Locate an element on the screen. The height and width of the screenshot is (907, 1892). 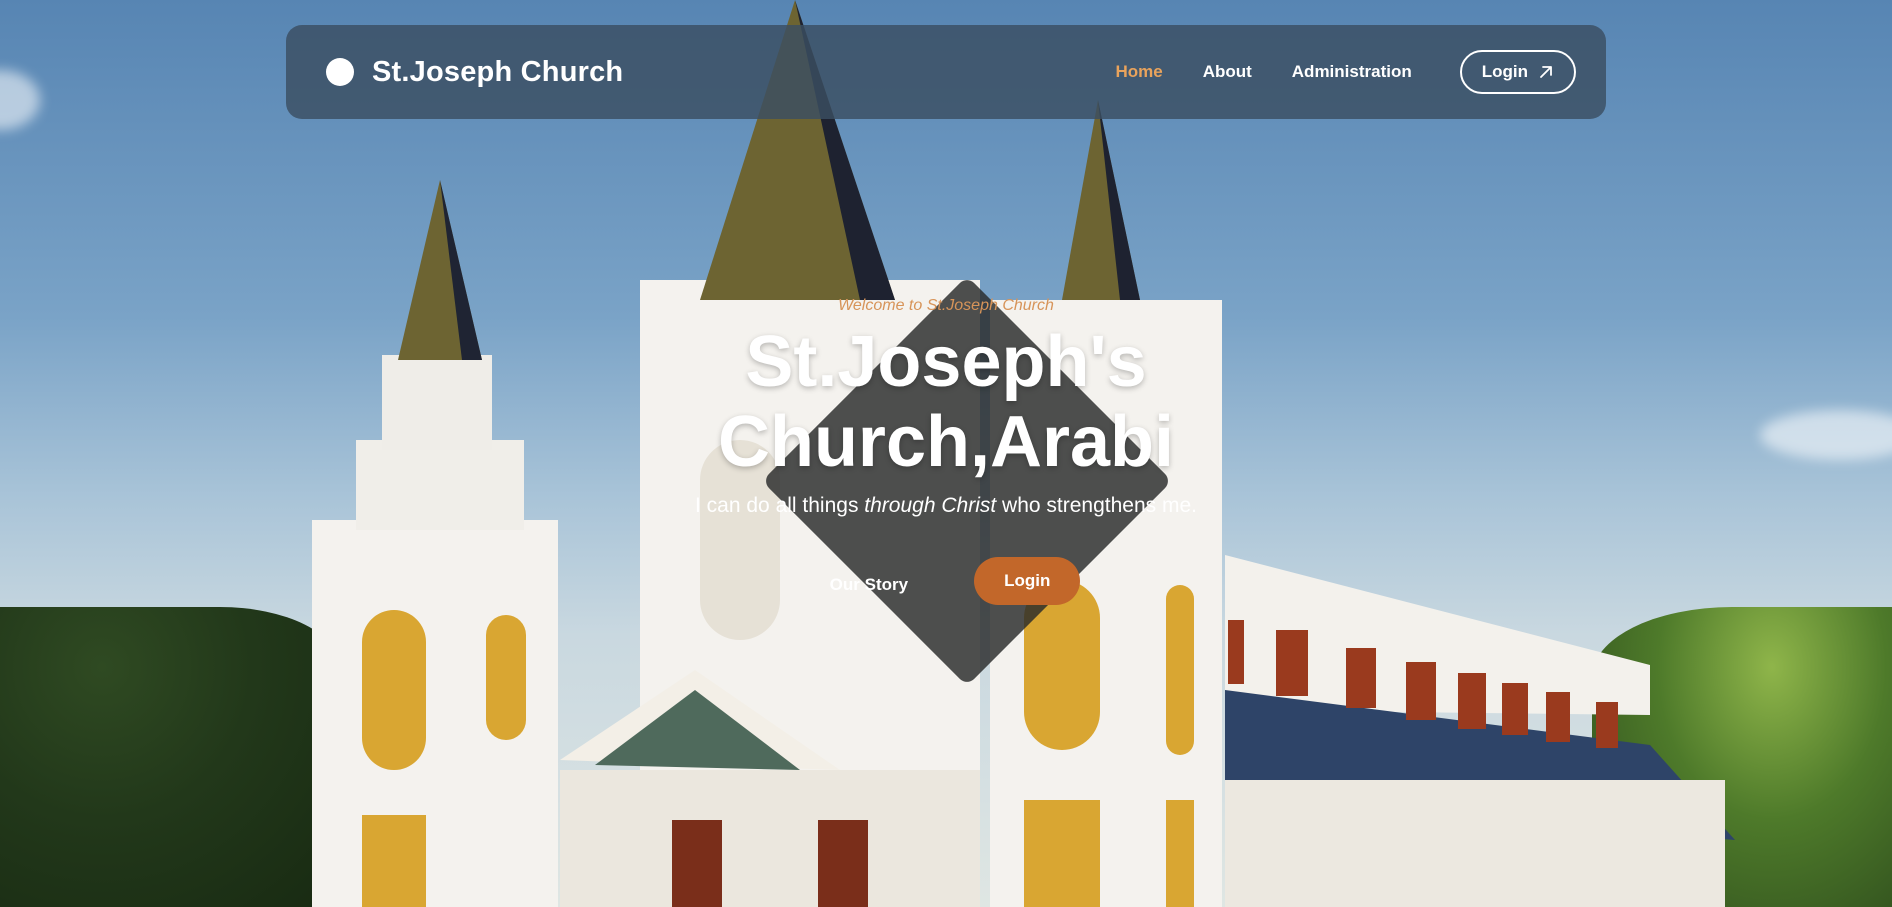
nav-link-home: Home is located at coordinates (1138, 72).